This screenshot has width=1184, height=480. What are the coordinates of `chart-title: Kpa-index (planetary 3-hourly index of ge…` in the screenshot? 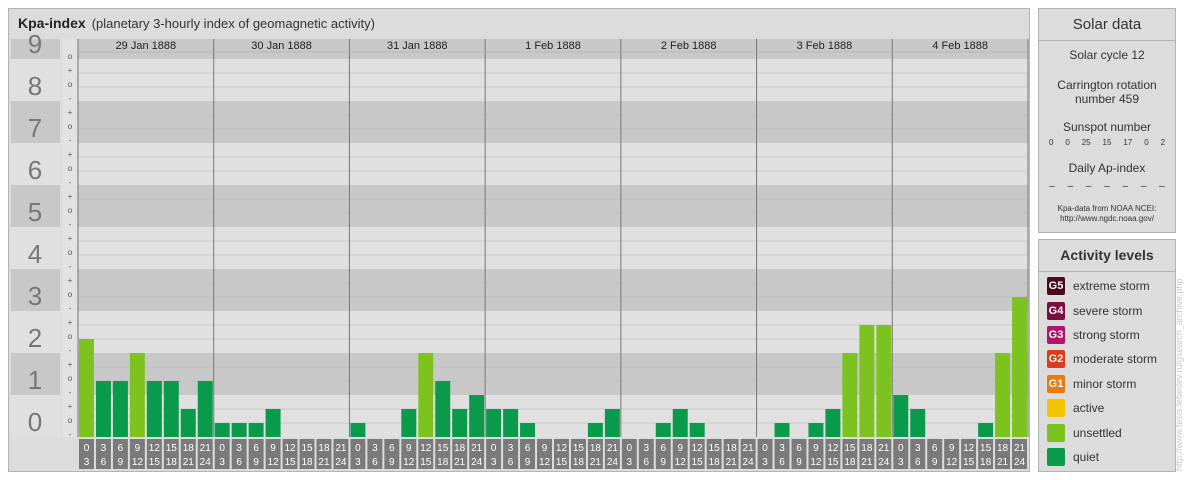 It's located at (196, 23).